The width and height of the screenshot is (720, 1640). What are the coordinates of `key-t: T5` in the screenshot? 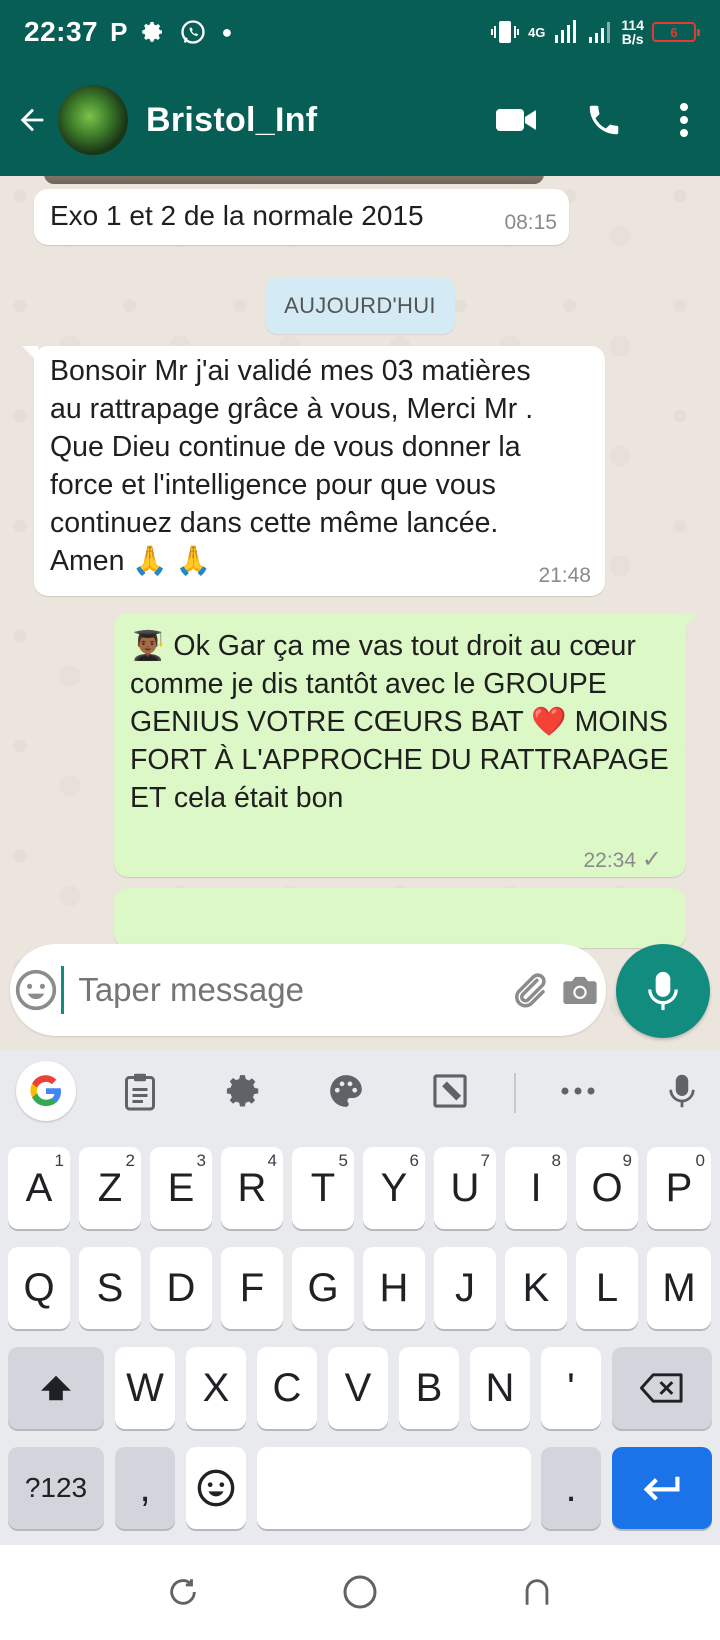 It's located at (323, 1188).